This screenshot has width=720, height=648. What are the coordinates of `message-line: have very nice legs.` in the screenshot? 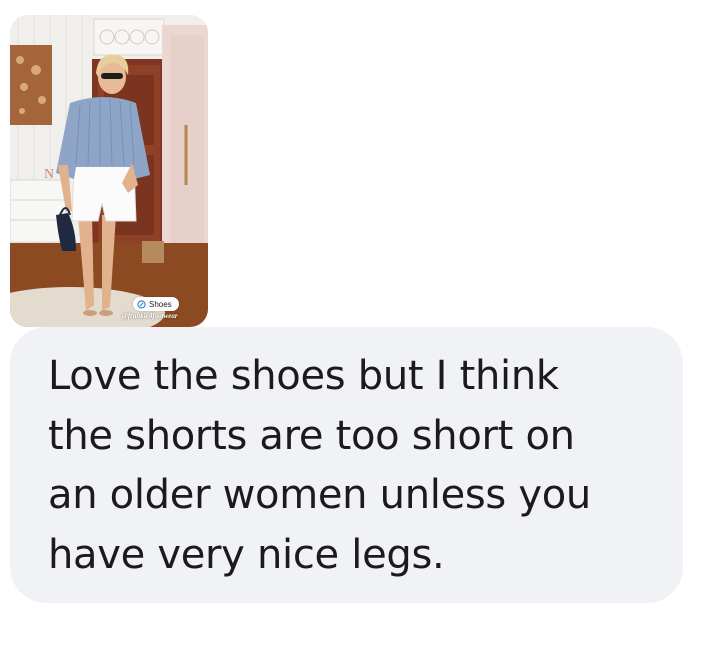 It's located at (246, 554).